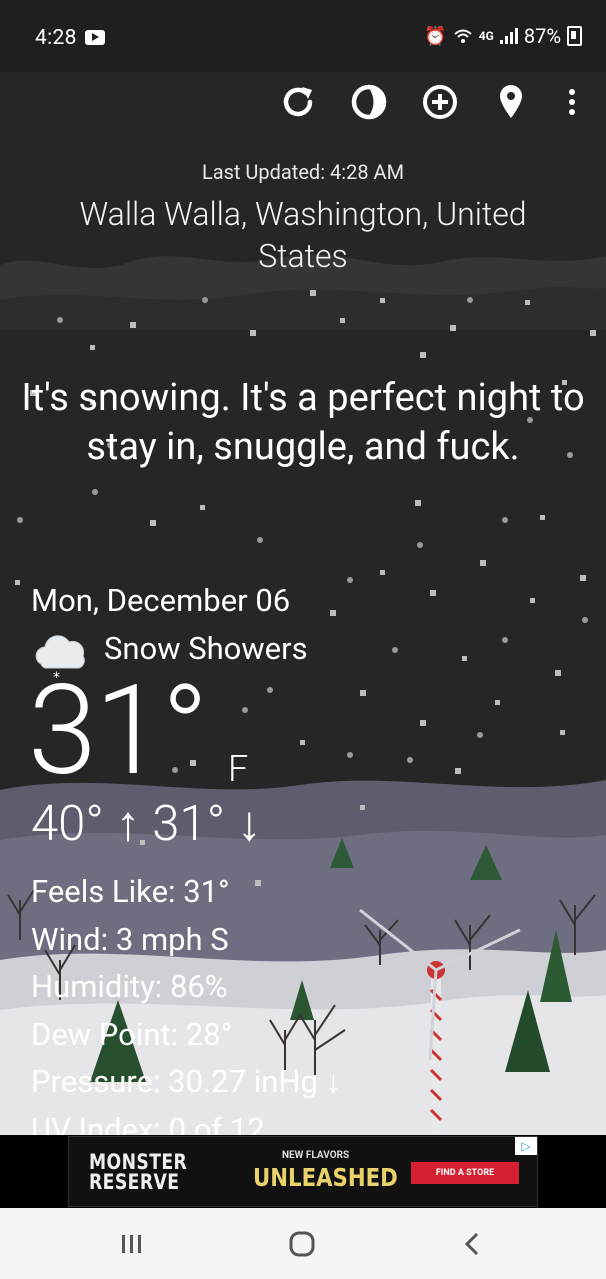  Describe the element at coordinates (303, 172) in the screenshot. I see `last-updated-label: Last Updated: 4:28 AM` at that location.